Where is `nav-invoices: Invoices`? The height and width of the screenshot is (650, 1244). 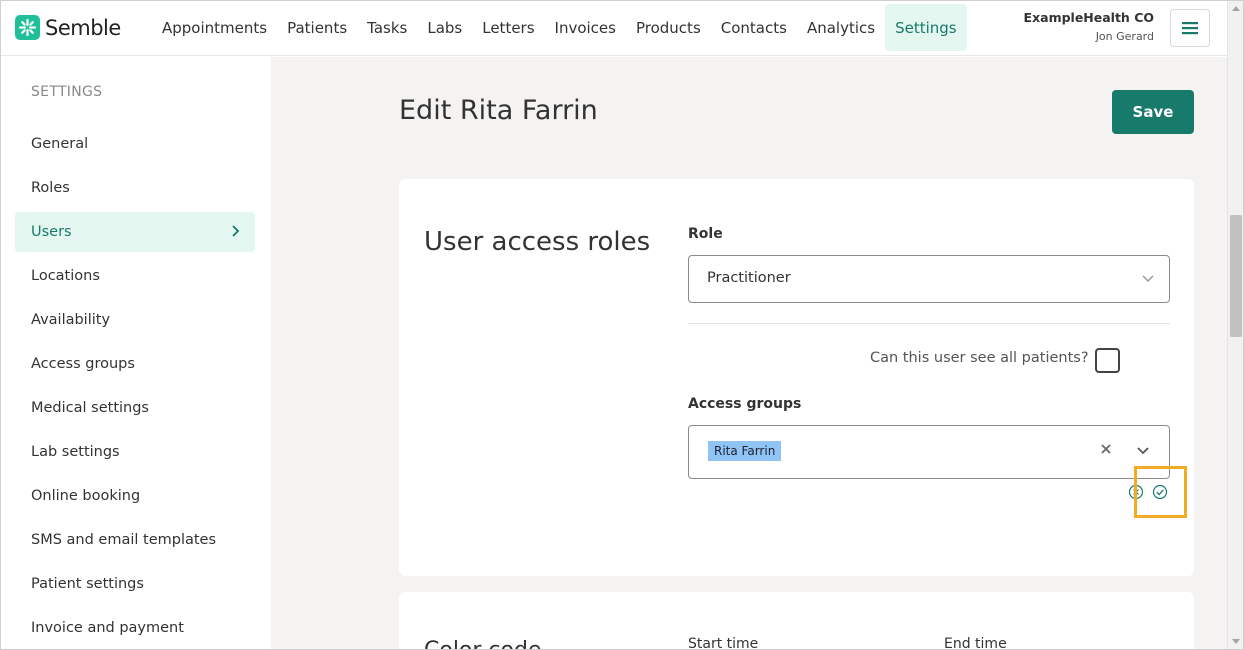 nav-invoices: Invoices is located at coordinates (585, 27).